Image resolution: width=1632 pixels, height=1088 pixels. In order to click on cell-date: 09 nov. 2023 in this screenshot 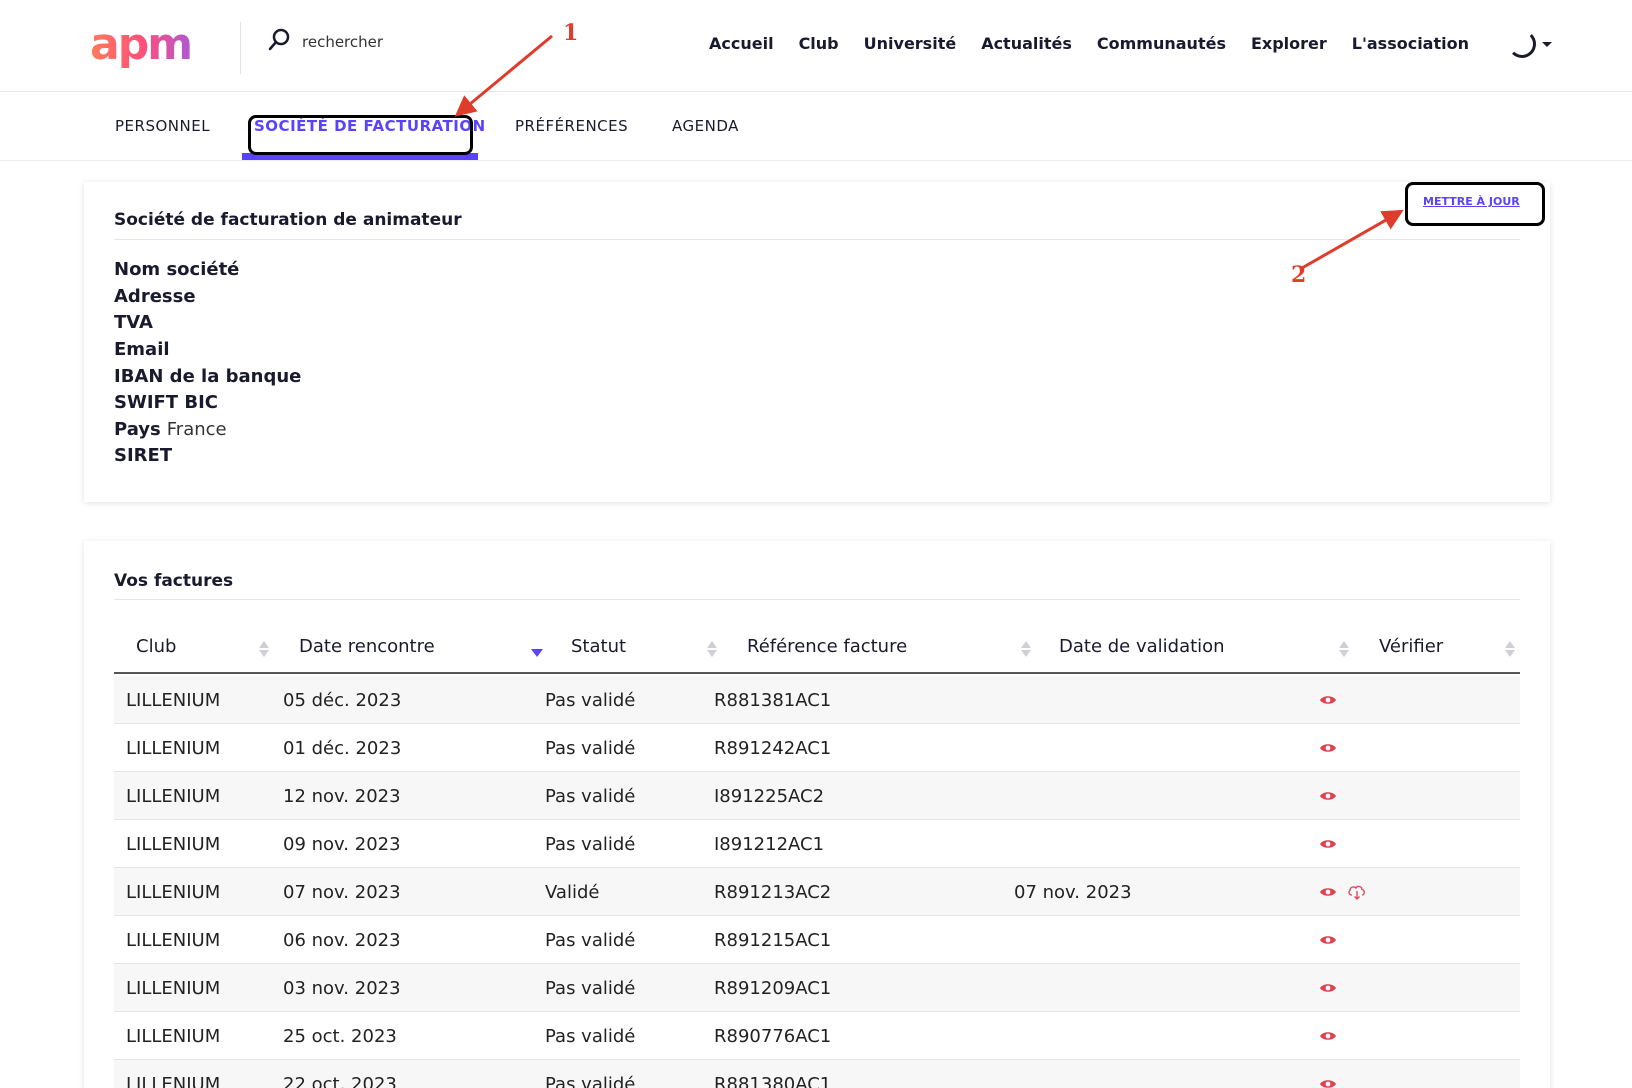, I will do `click(342, 844)`.